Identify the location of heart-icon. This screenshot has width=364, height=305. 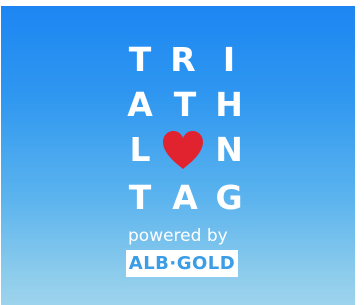
(183, 150).